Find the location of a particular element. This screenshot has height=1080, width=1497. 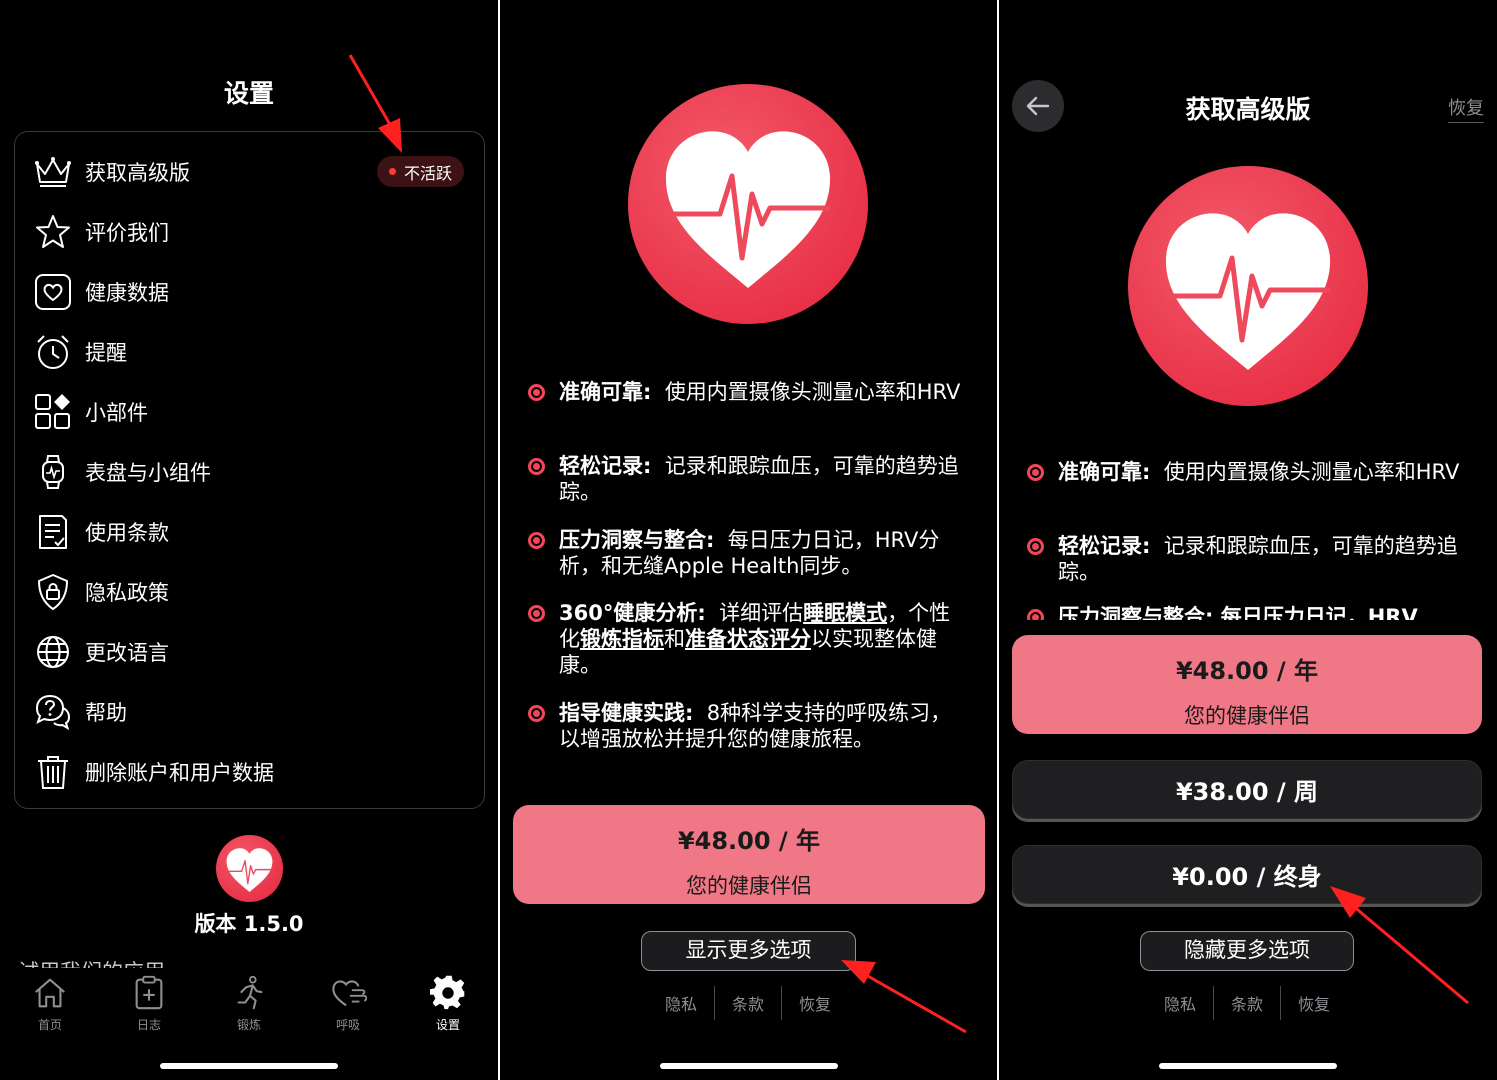

tab-workout: 锻炼 is located at coordinates (249, 1003).